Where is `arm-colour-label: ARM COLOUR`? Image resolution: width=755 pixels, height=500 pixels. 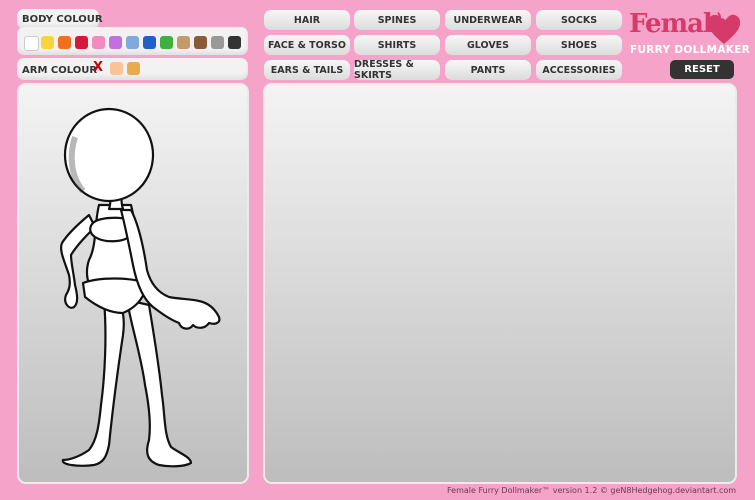
arm-colour-label: ARM COLOUR is located at coordinates (60, 70).